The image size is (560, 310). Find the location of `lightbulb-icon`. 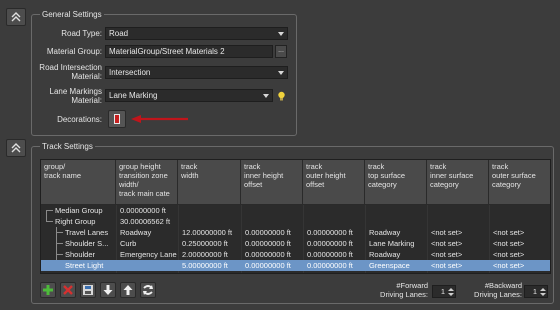

lightbulb-icon is located at coordinates (281, 96).